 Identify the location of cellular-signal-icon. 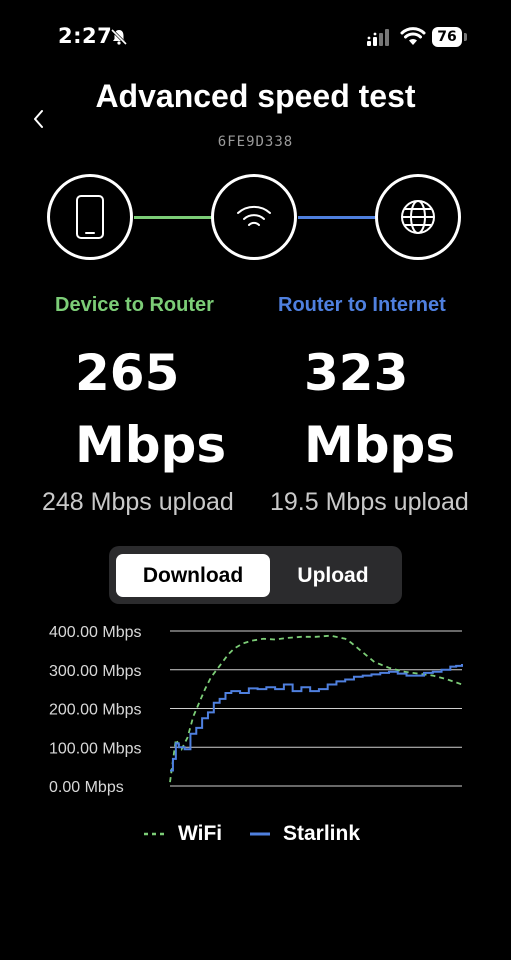
(378, 37).